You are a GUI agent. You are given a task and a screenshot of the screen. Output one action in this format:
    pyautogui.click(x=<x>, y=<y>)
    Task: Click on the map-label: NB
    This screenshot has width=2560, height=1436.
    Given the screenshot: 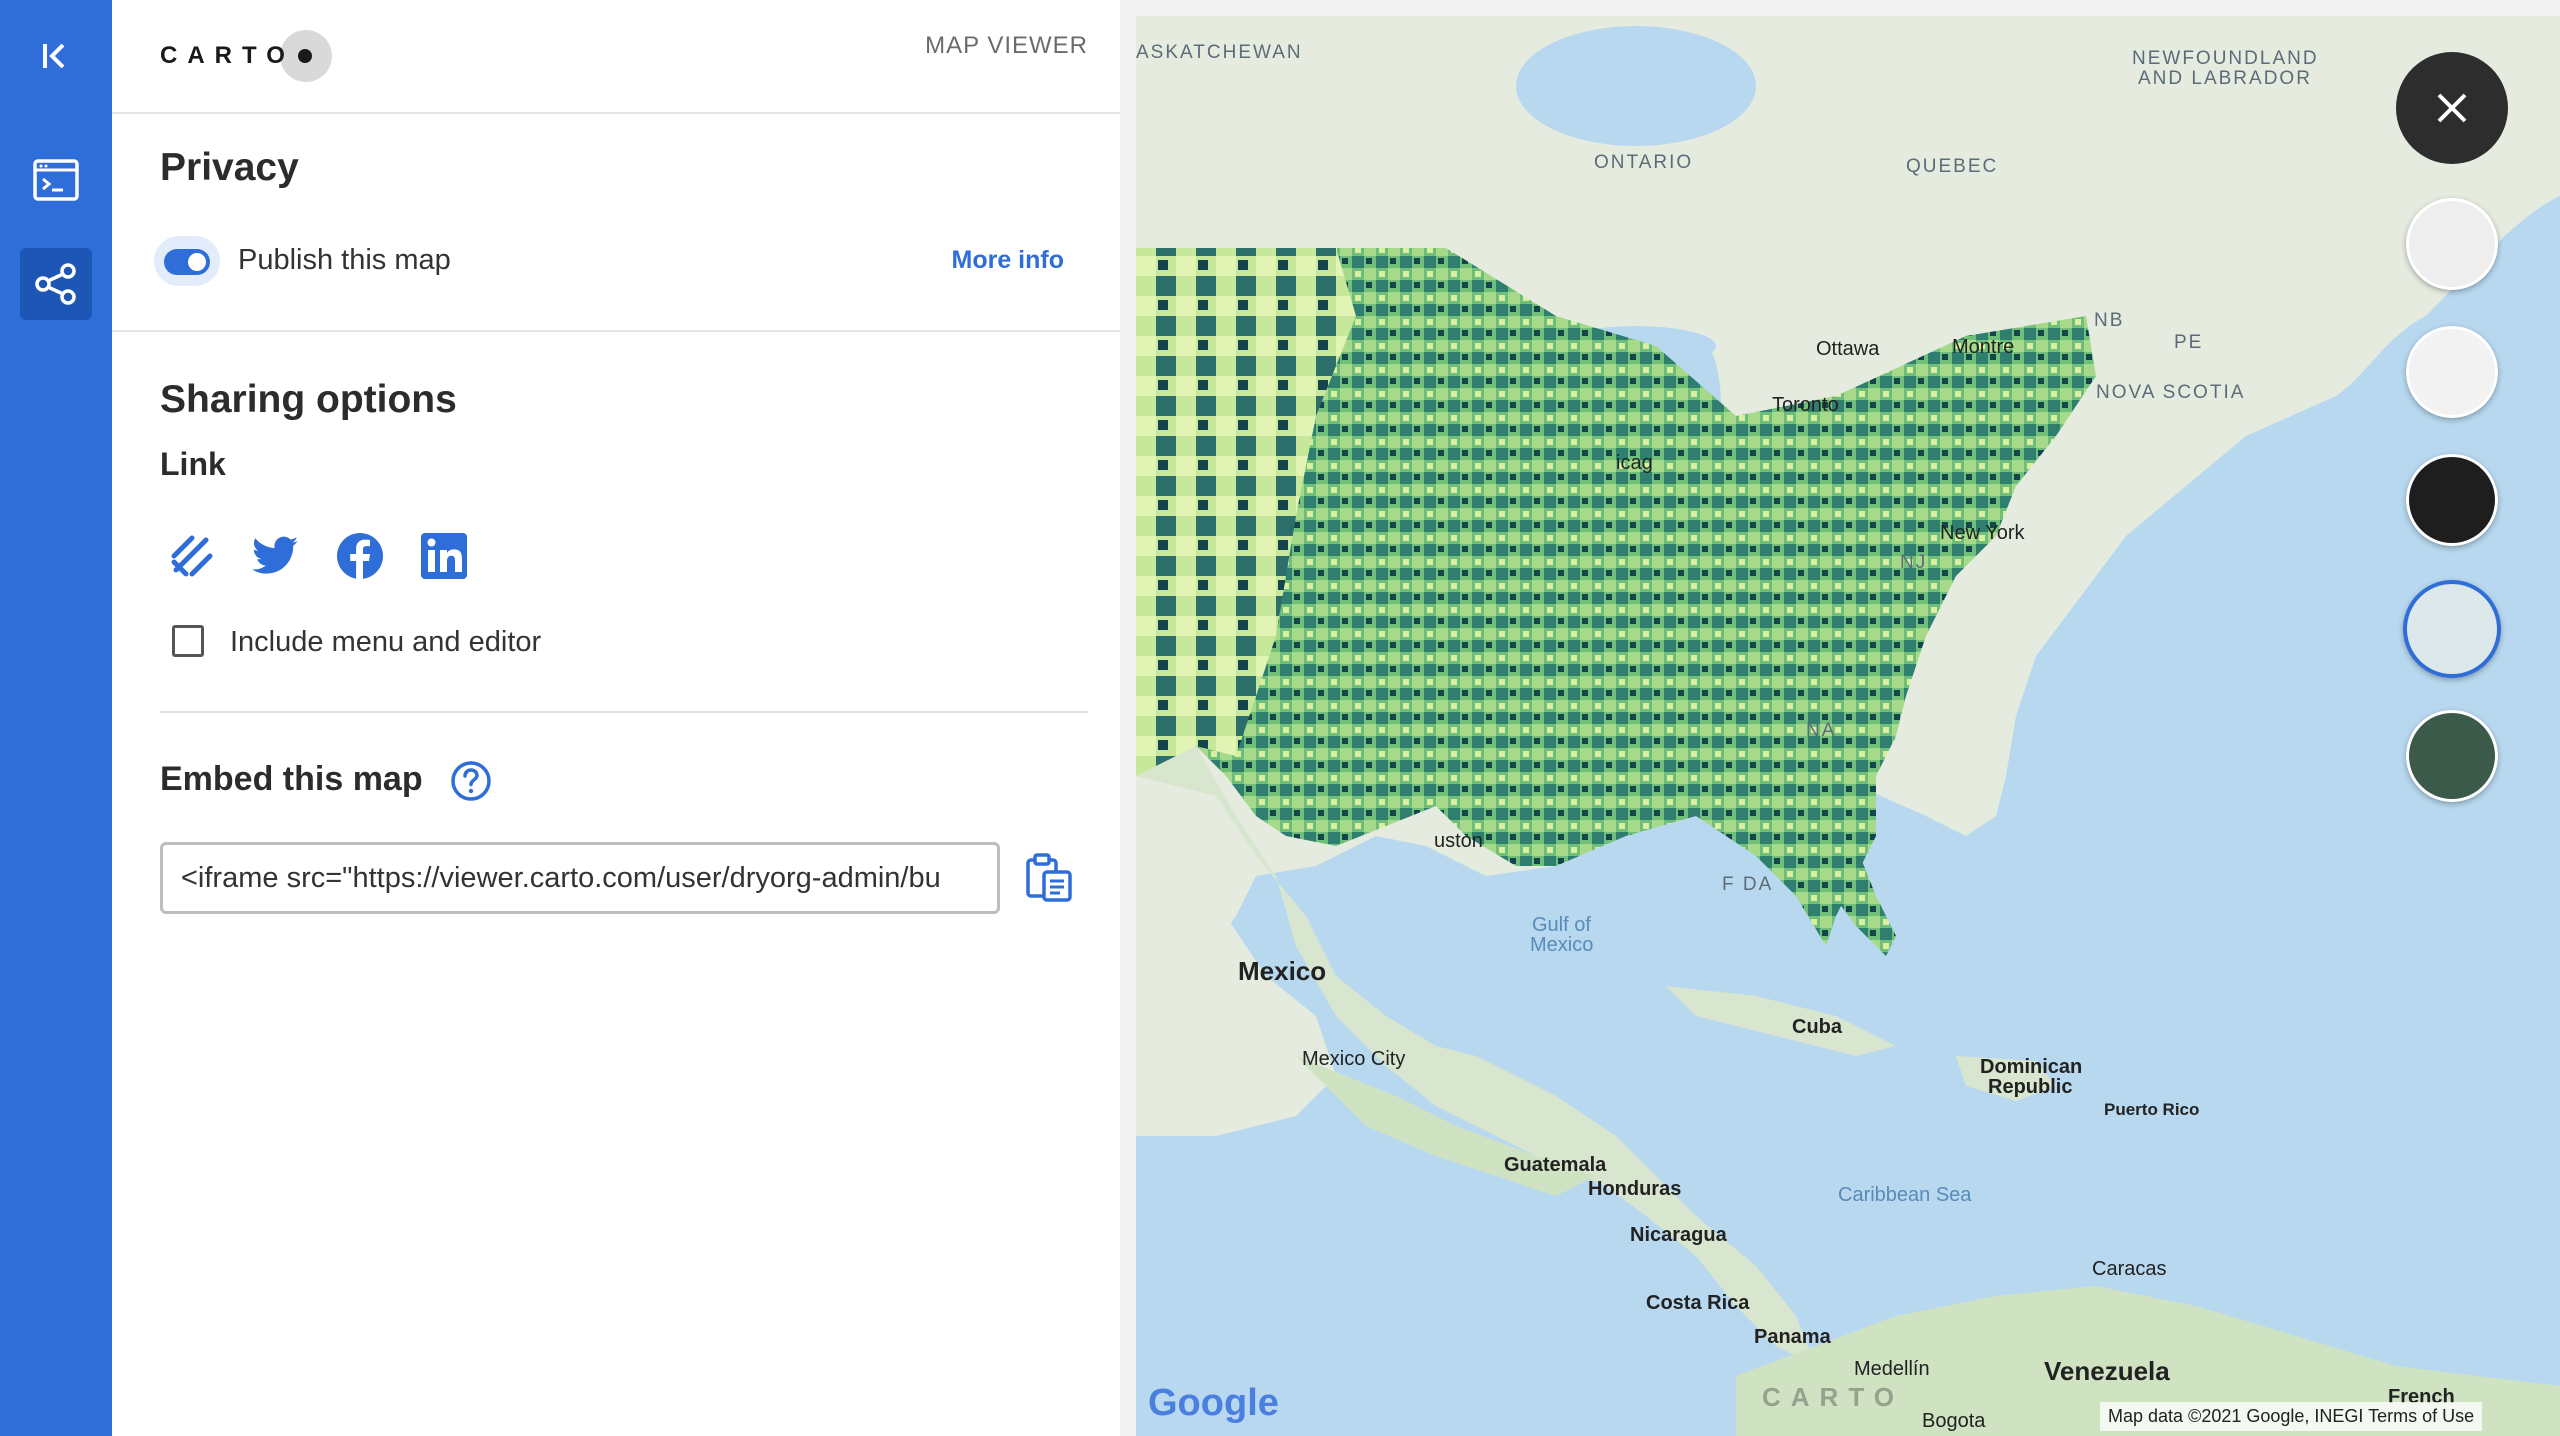 What is the action you would take?
    pyautogui.click(x=2109, y=320)
    